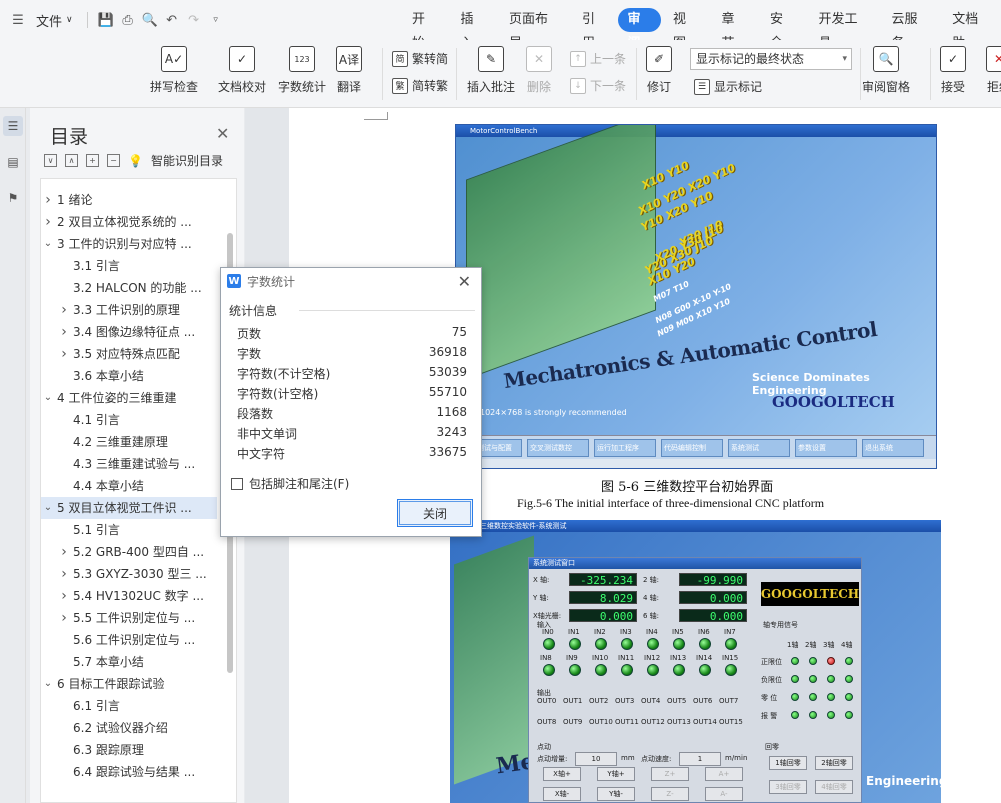  I want to click on revise-button: ✐ 修订, so click(659, 70).